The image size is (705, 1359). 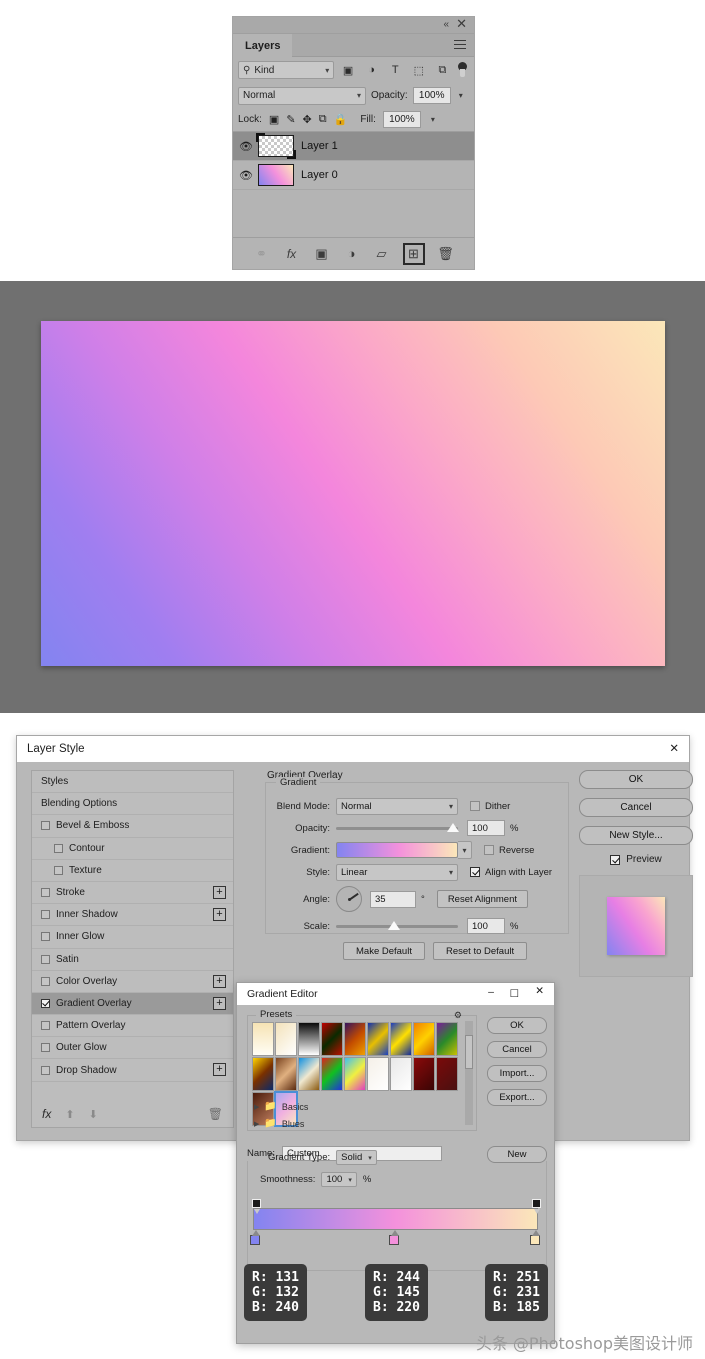 What do you see at coordinates (132, 782) in the screenshot?
I see `style-item-styles: Styles` at bounding box center [132, 782].